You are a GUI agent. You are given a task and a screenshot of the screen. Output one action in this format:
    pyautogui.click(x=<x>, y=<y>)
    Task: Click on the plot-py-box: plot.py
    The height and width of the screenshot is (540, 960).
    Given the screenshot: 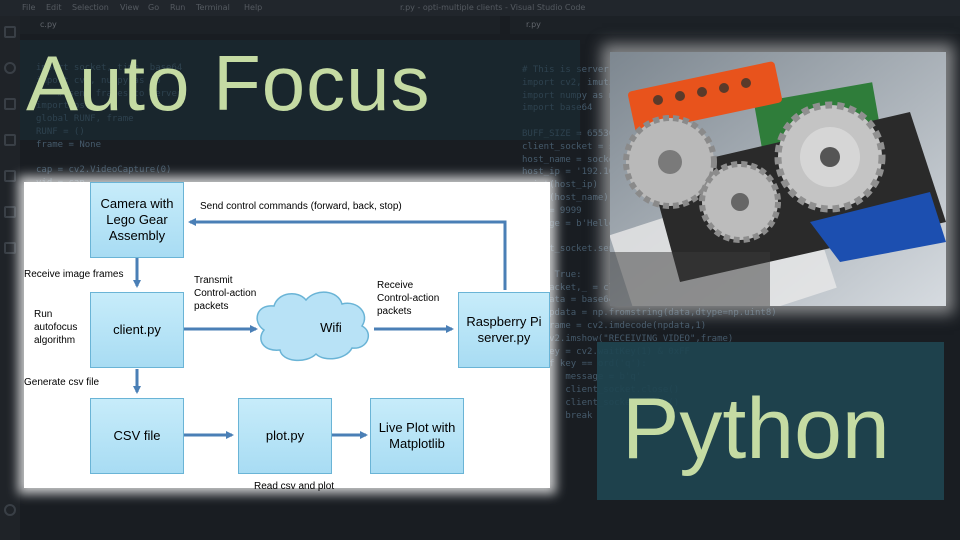 What is the action you would take?
    pyautogui.click(x=285, y=436)
    